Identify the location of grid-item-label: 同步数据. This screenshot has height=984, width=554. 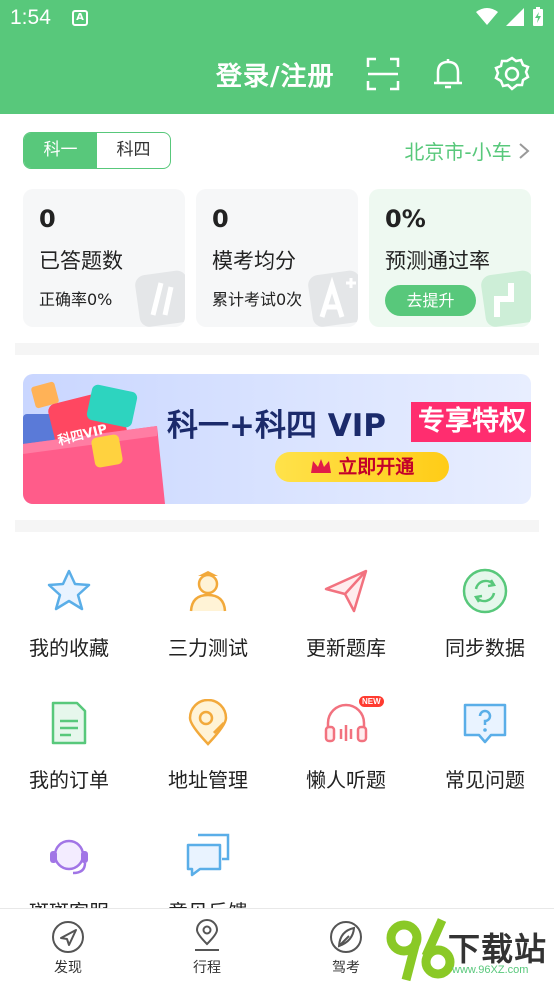
(485, 648).